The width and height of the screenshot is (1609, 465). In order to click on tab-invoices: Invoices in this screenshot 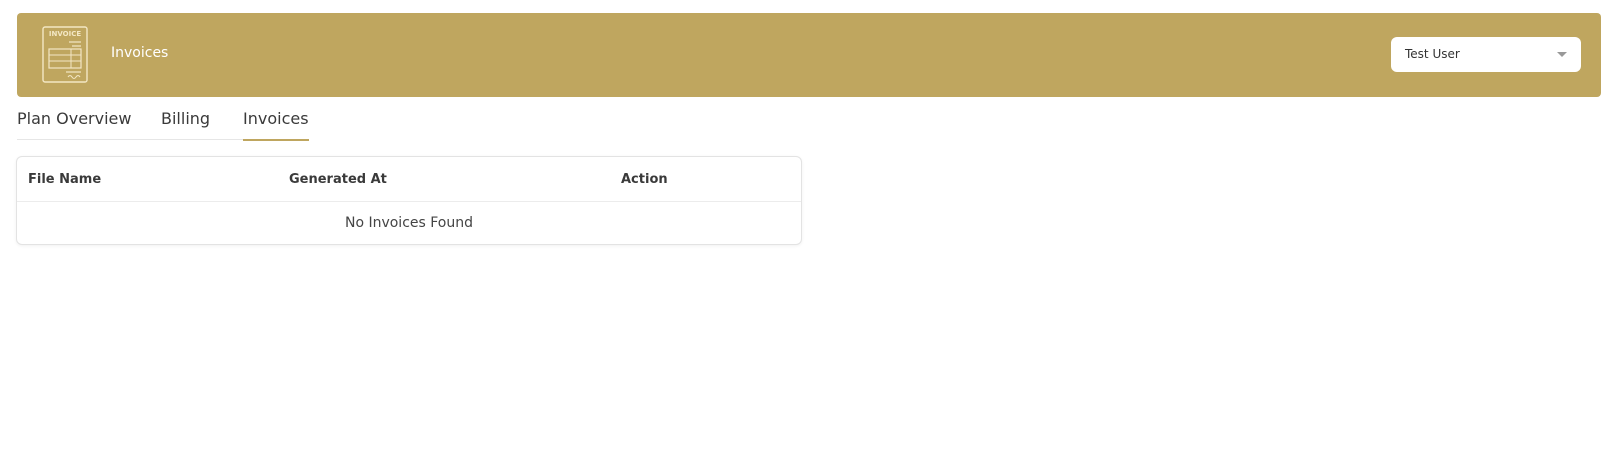, I will do `click(276, 125)`.